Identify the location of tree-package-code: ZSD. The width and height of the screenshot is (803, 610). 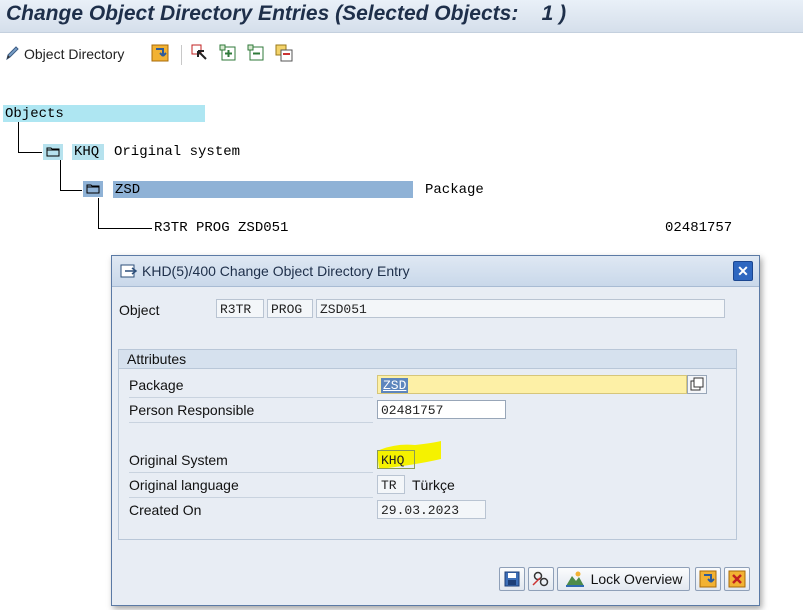
(127, 190).